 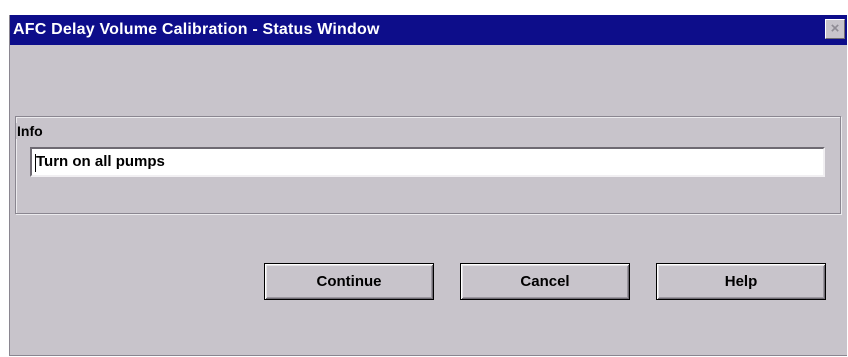 I want to click on close-icon: ×, so click(x=835, y=28).